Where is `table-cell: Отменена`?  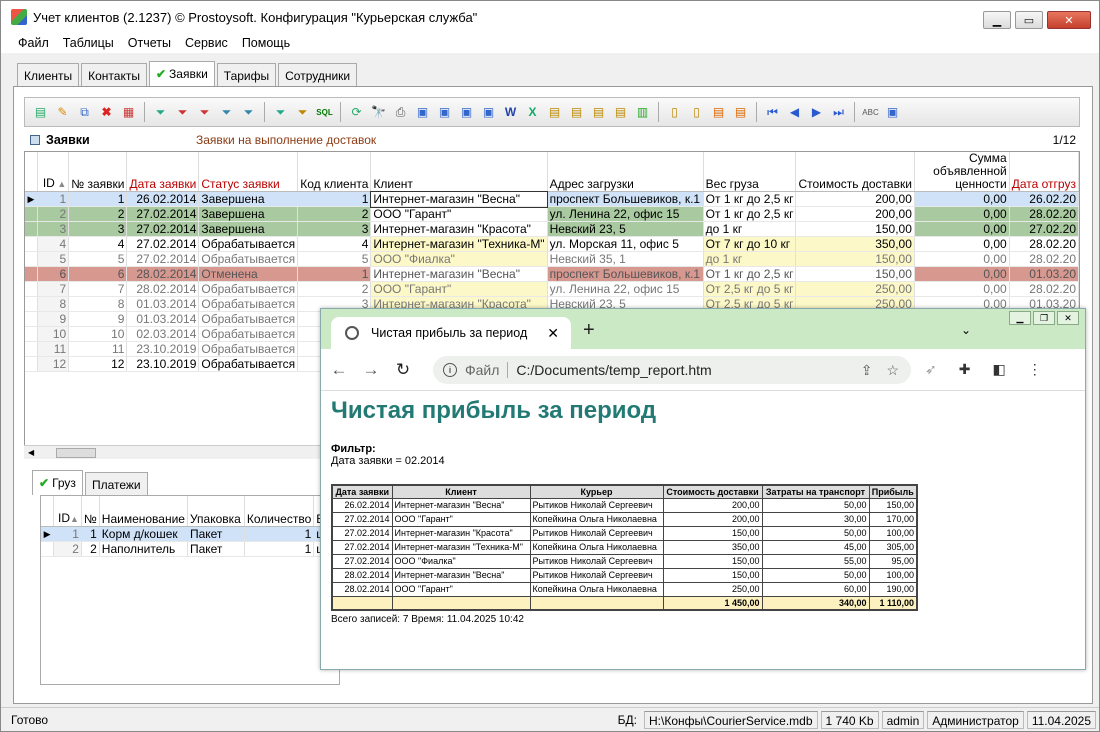
table-cell: Отменена is located at coordinates (248, 274).